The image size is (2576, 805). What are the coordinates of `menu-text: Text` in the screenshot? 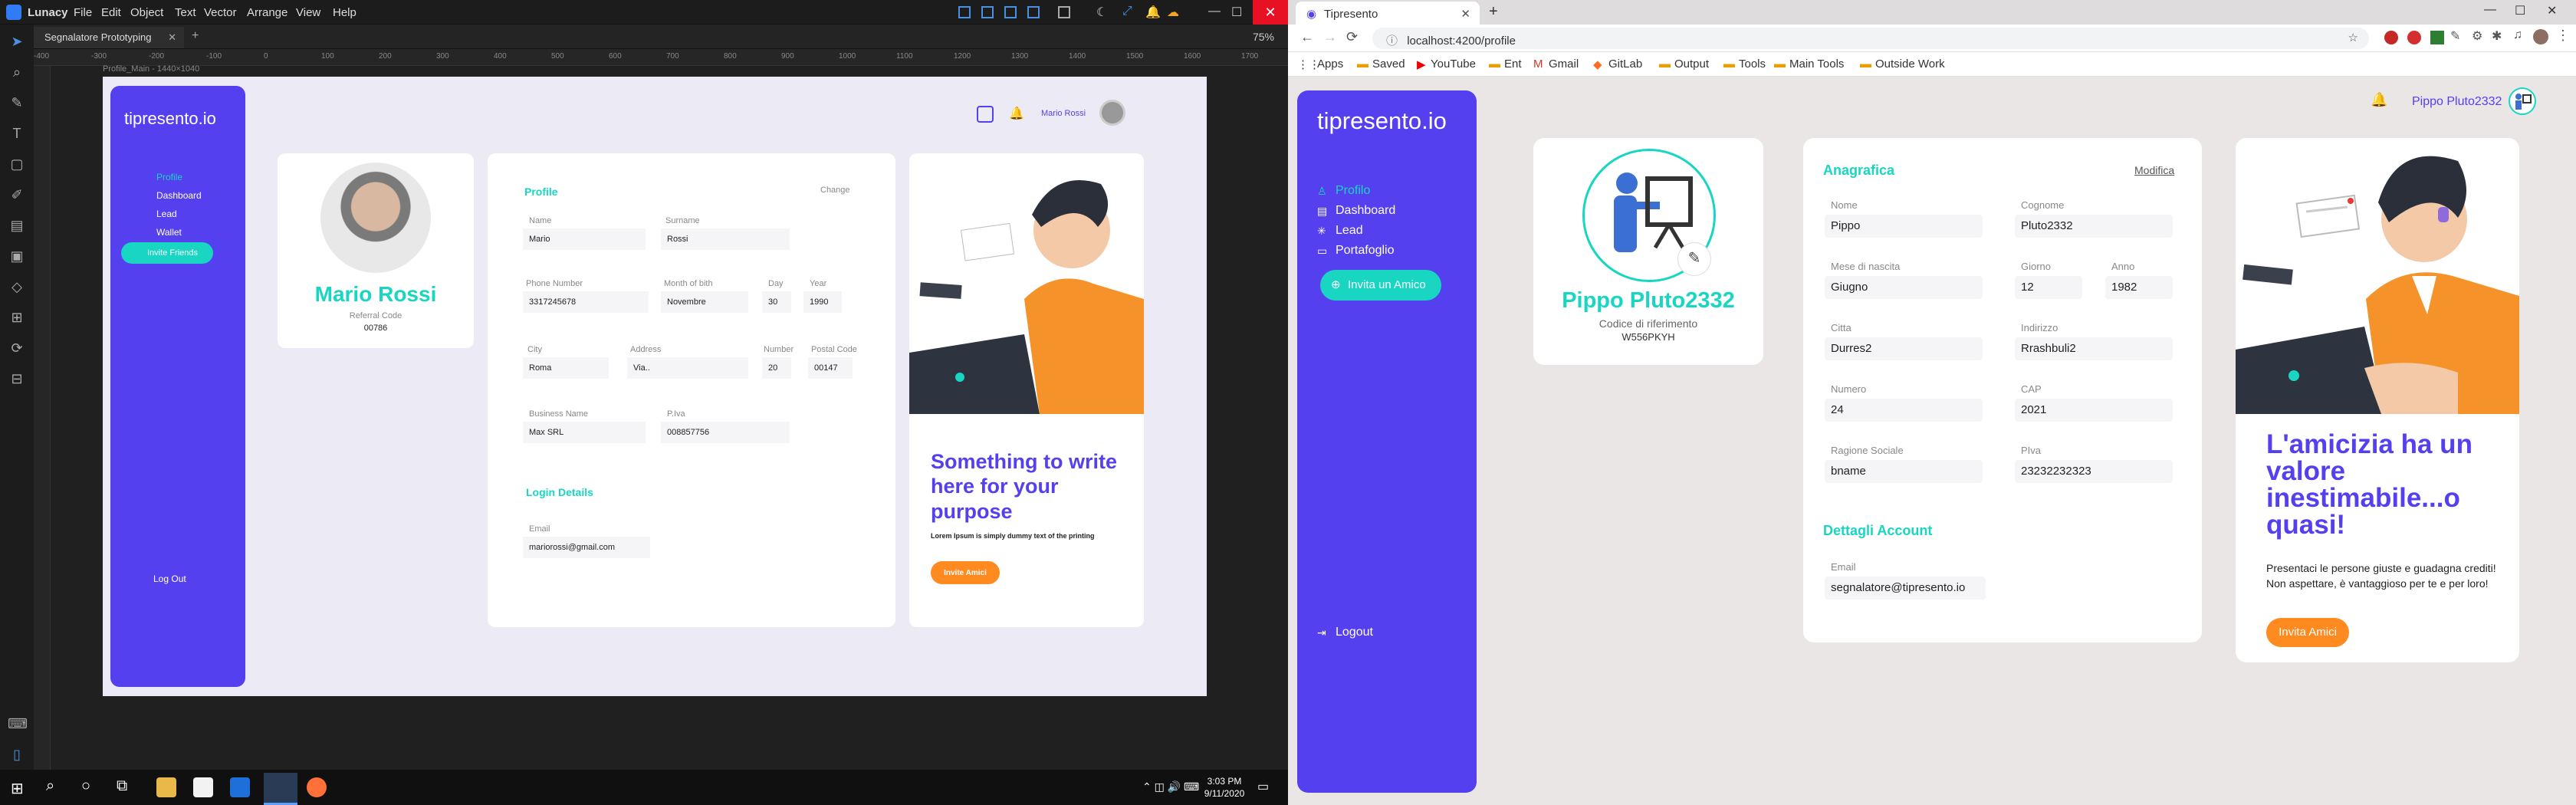 It's located at (186, 13).